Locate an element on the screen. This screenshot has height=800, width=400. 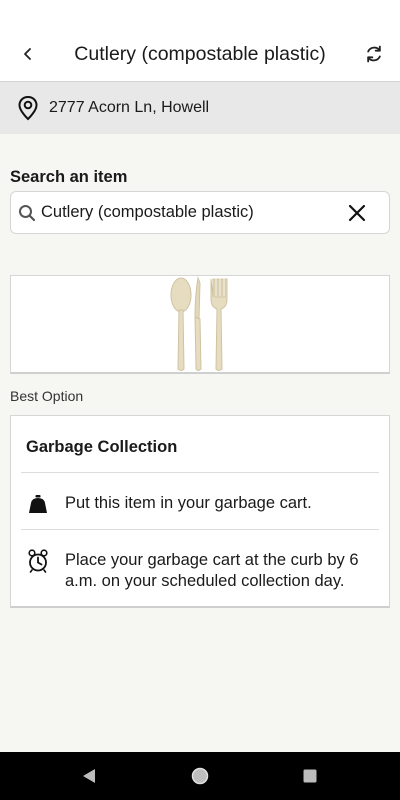
nav-home-icon is located at coordinates (200, 776).